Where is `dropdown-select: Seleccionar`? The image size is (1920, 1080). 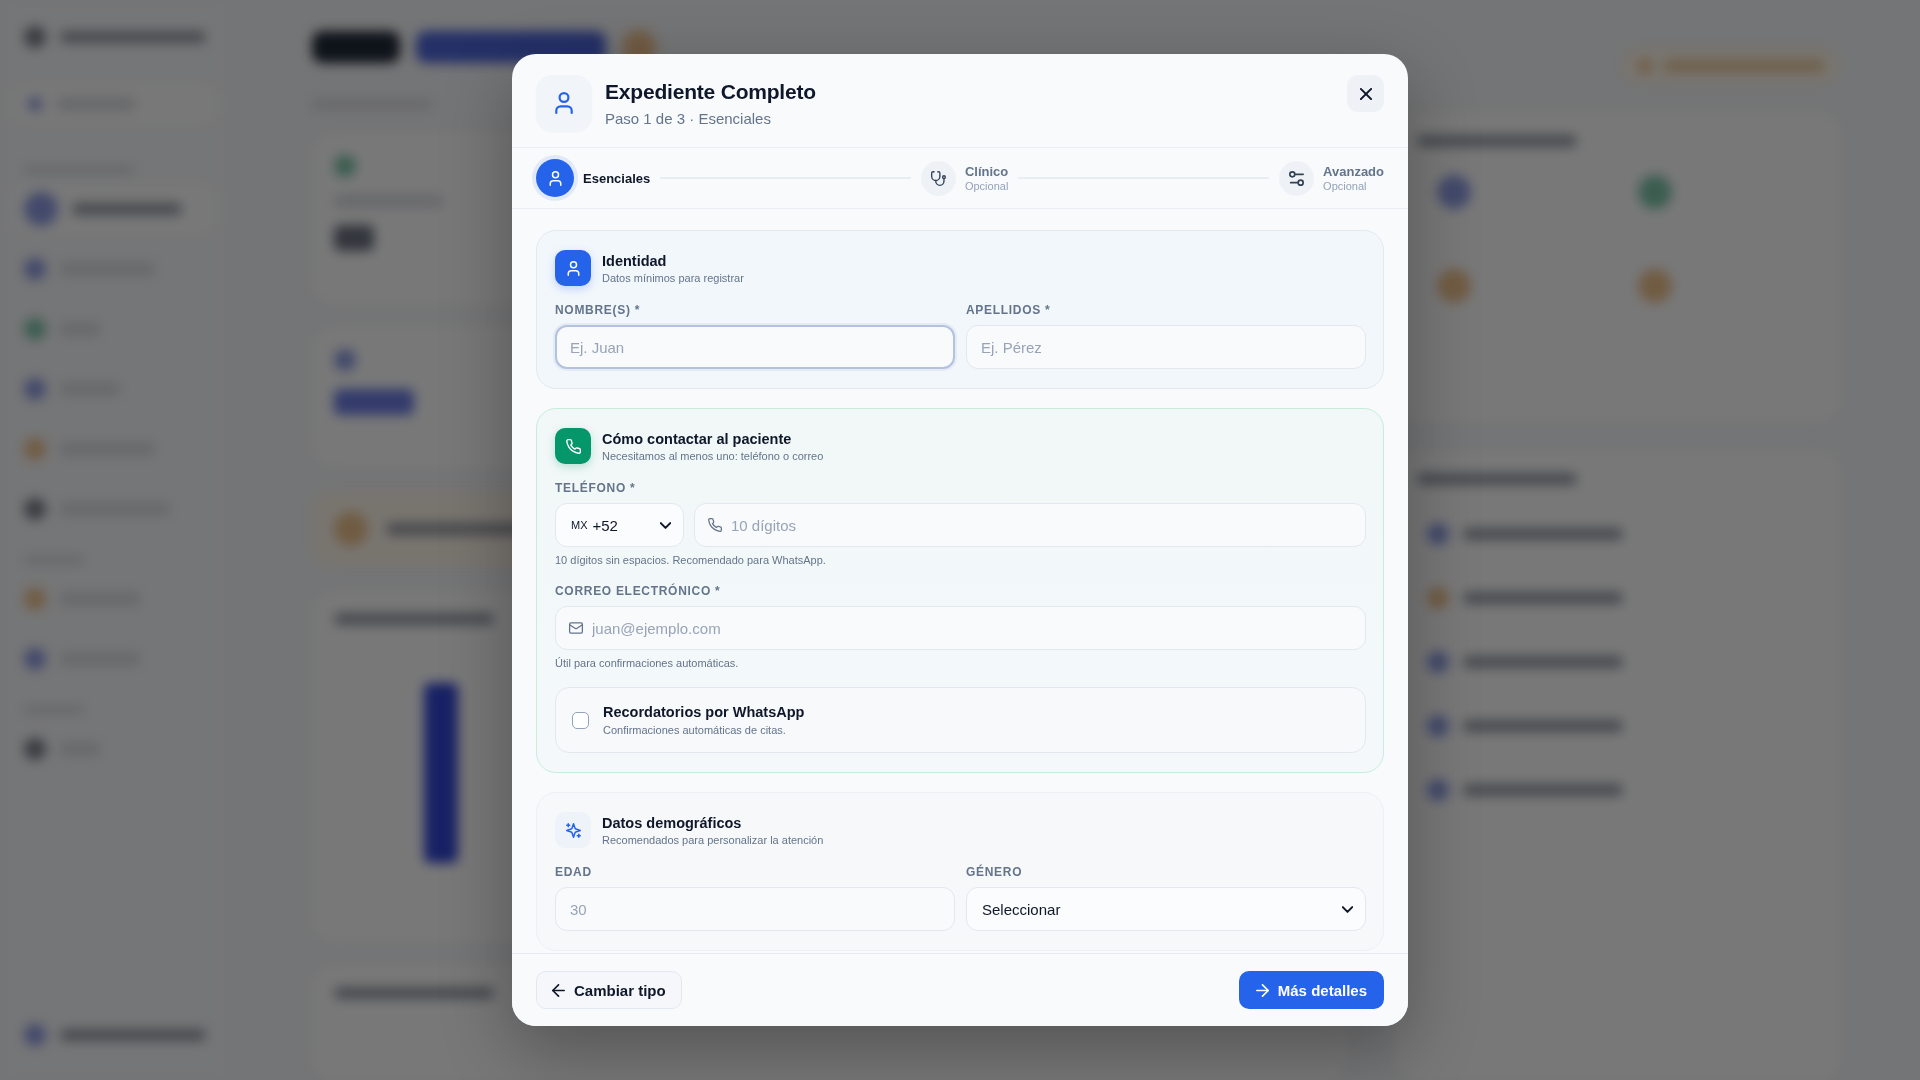 dropdown-select: Seleccionar is located at coordinates (1166, 909).